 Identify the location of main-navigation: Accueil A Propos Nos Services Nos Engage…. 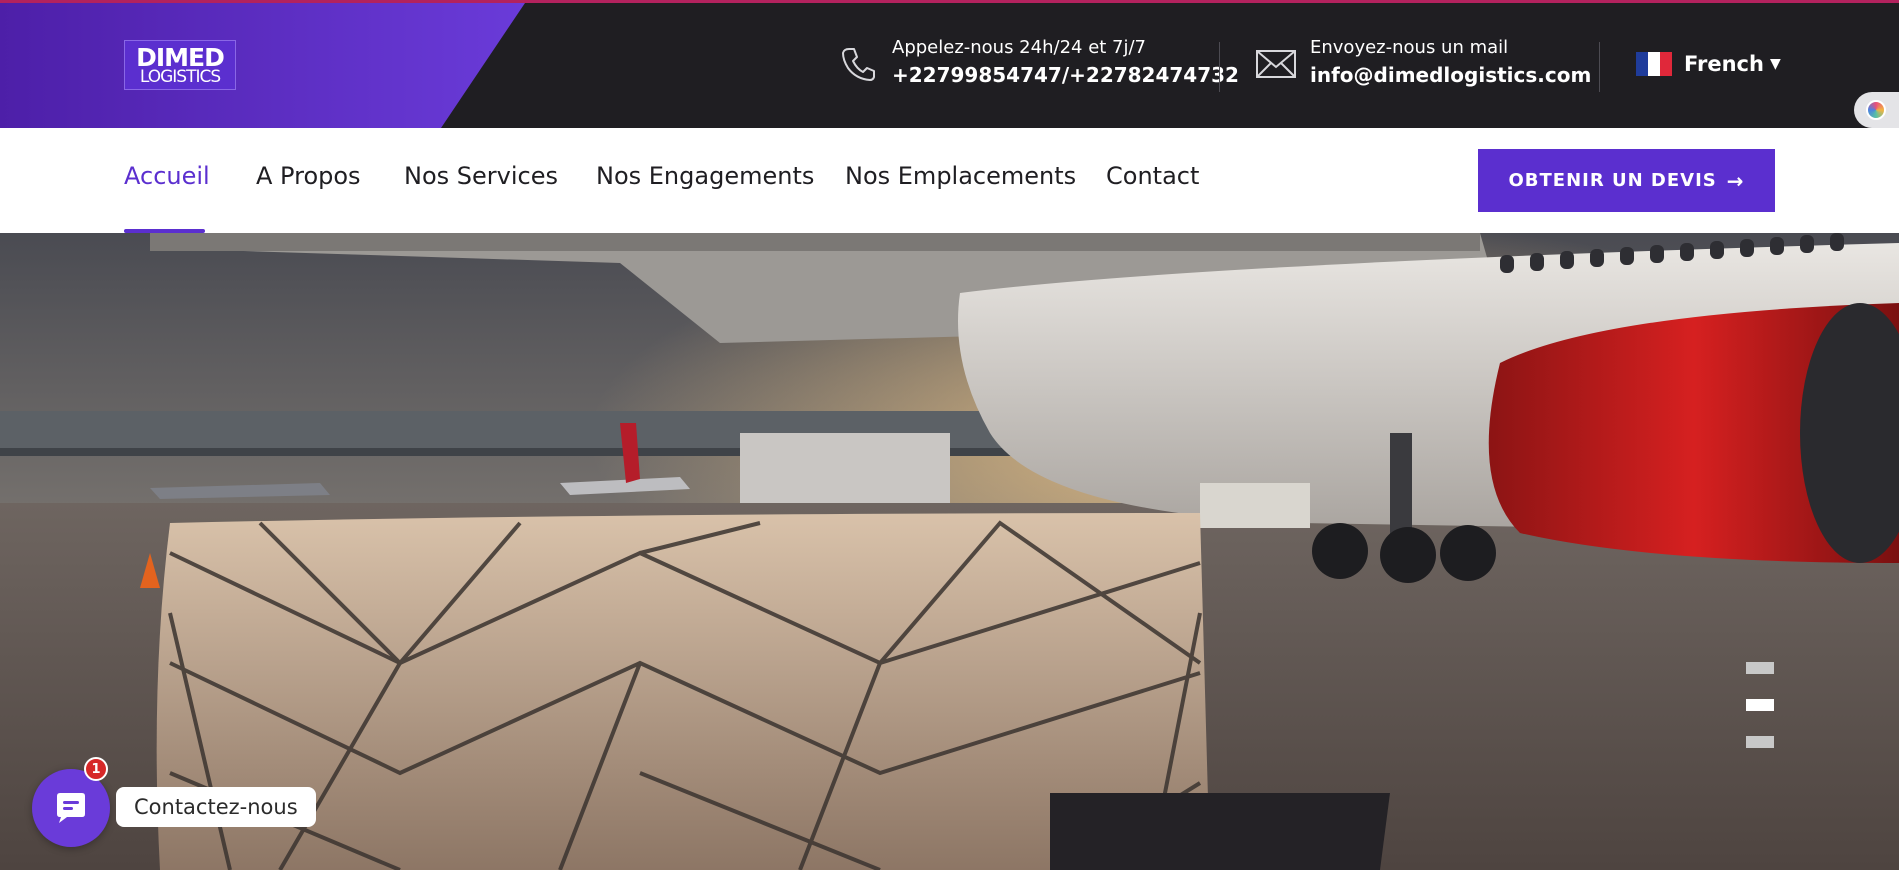
(949, 180).